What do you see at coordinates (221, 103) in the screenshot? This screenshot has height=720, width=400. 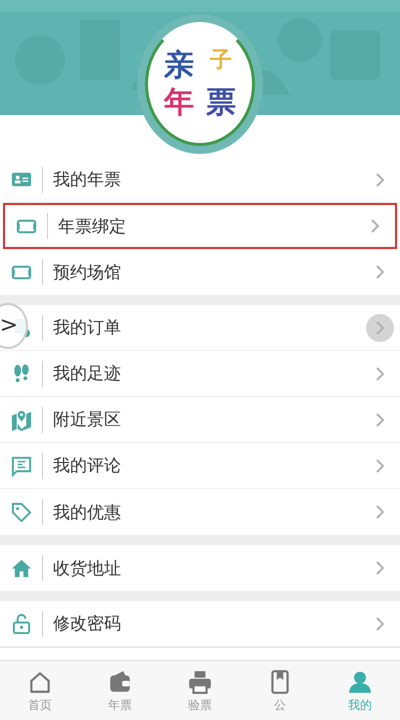 I see `logo-character: 票` at bounding box center [221, 103].